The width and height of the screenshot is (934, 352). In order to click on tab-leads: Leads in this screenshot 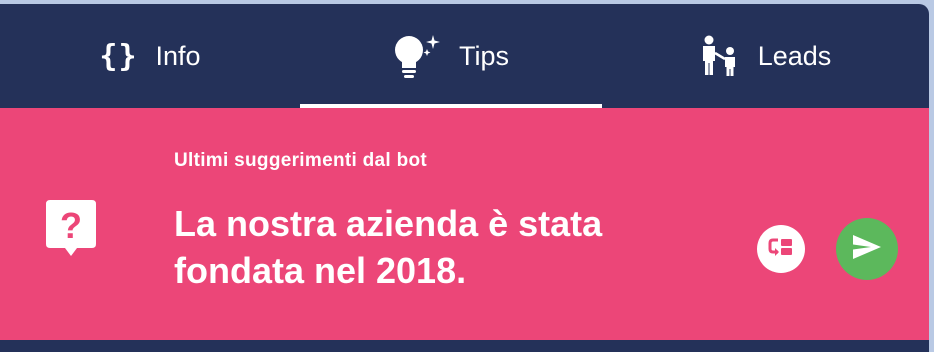, I will do `click(765, 56)`.